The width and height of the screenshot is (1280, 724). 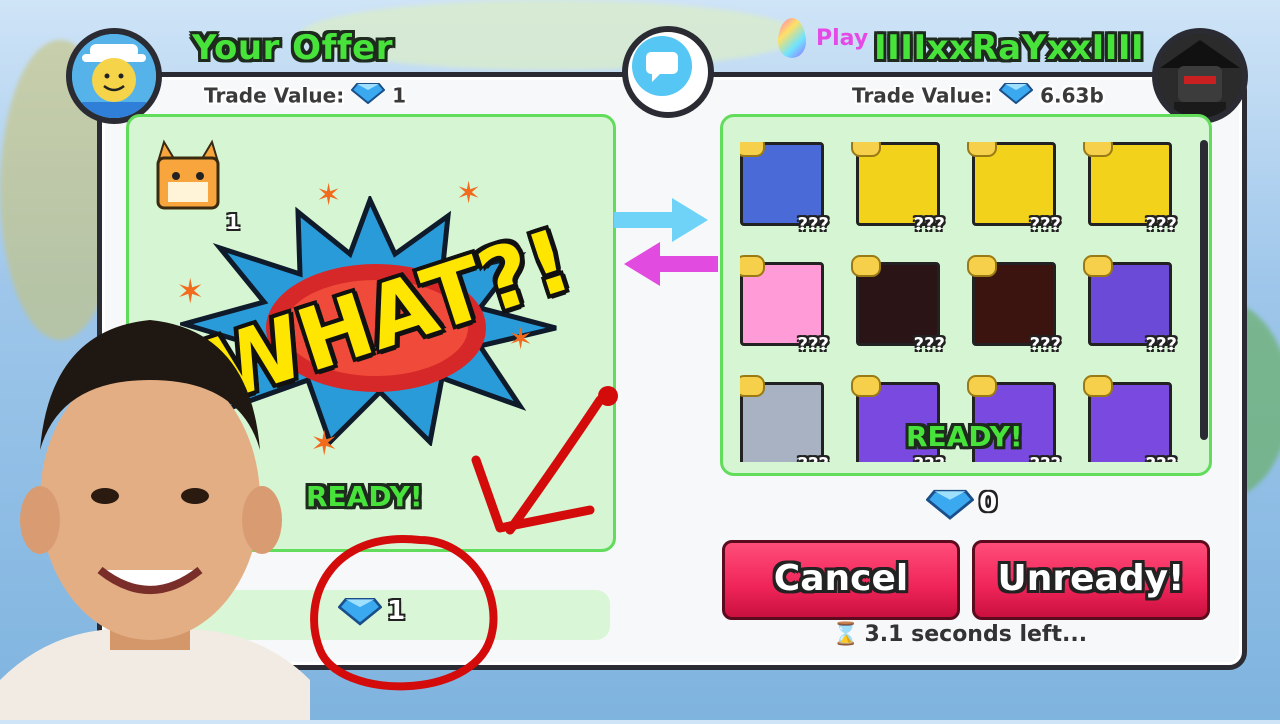 What do you see at coordinates (155, 520) in the screenshot?
I see `presenter-photo` at bounding box center [155, 520].